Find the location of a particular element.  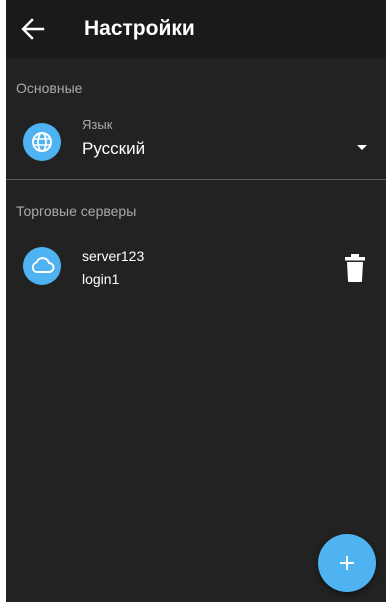

app-bar: Настройки is located at coordinates (196, 29).